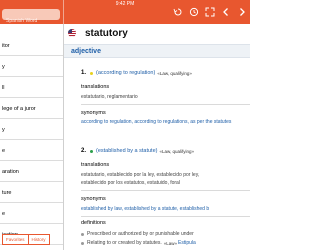 Image resolution: width=320 pixels, height=250 pixels. What do you see at coordinates (109, 97) in the screenshot?
I see `translations-text: estatutario, reglamentario` at bounding box center [109, 97].